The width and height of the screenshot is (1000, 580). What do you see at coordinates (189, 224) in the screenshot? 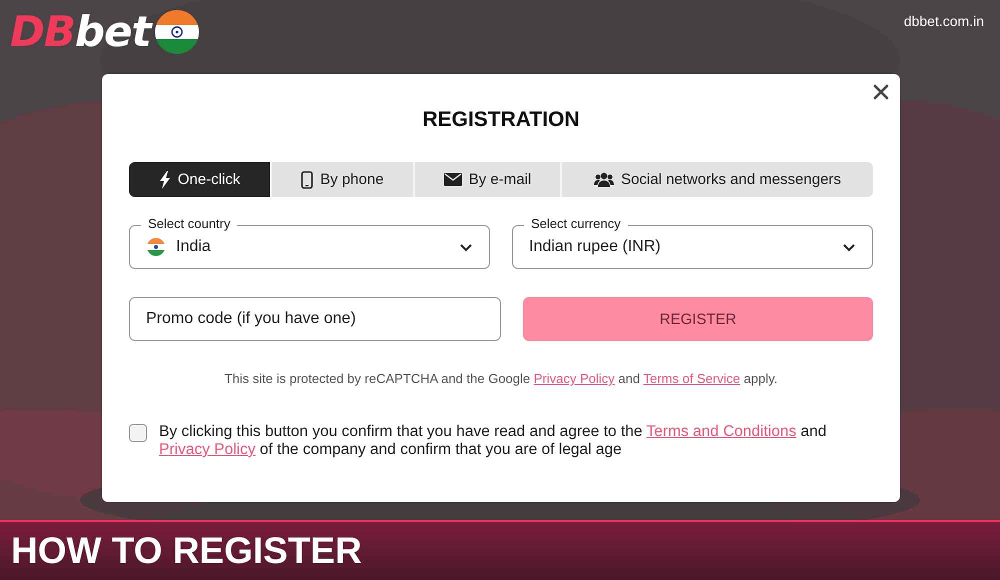
I see `field-label: Select country` at bounding box center [189, 224].